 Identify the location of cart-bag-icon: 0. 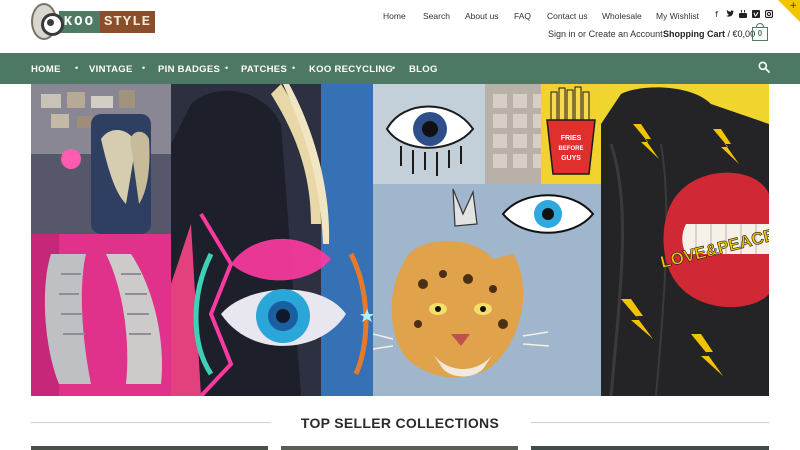
(760, 32).